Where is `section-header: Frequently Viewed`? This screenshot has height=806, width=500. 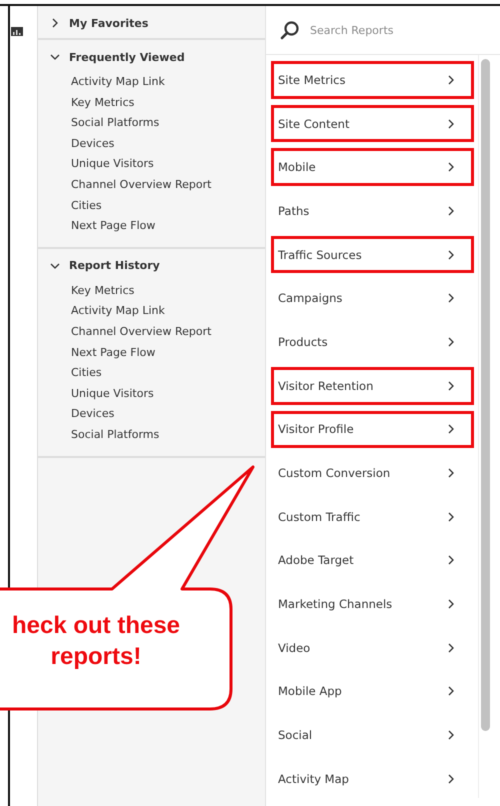
section-header: Frequently Viewed is located at coordinates (157, 57).